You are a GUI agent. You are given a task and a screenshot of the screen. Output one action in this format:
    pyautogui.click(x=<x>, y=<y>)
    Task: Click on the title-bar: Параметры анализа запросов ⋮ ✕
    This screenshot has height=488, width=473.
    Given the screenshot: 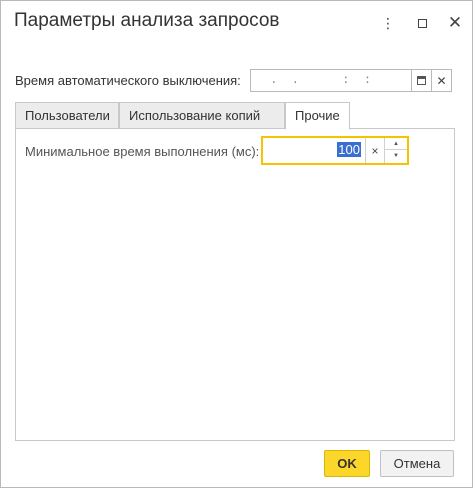 What is the action you would take?
    pyautogui.click(x=236, y=23)
    